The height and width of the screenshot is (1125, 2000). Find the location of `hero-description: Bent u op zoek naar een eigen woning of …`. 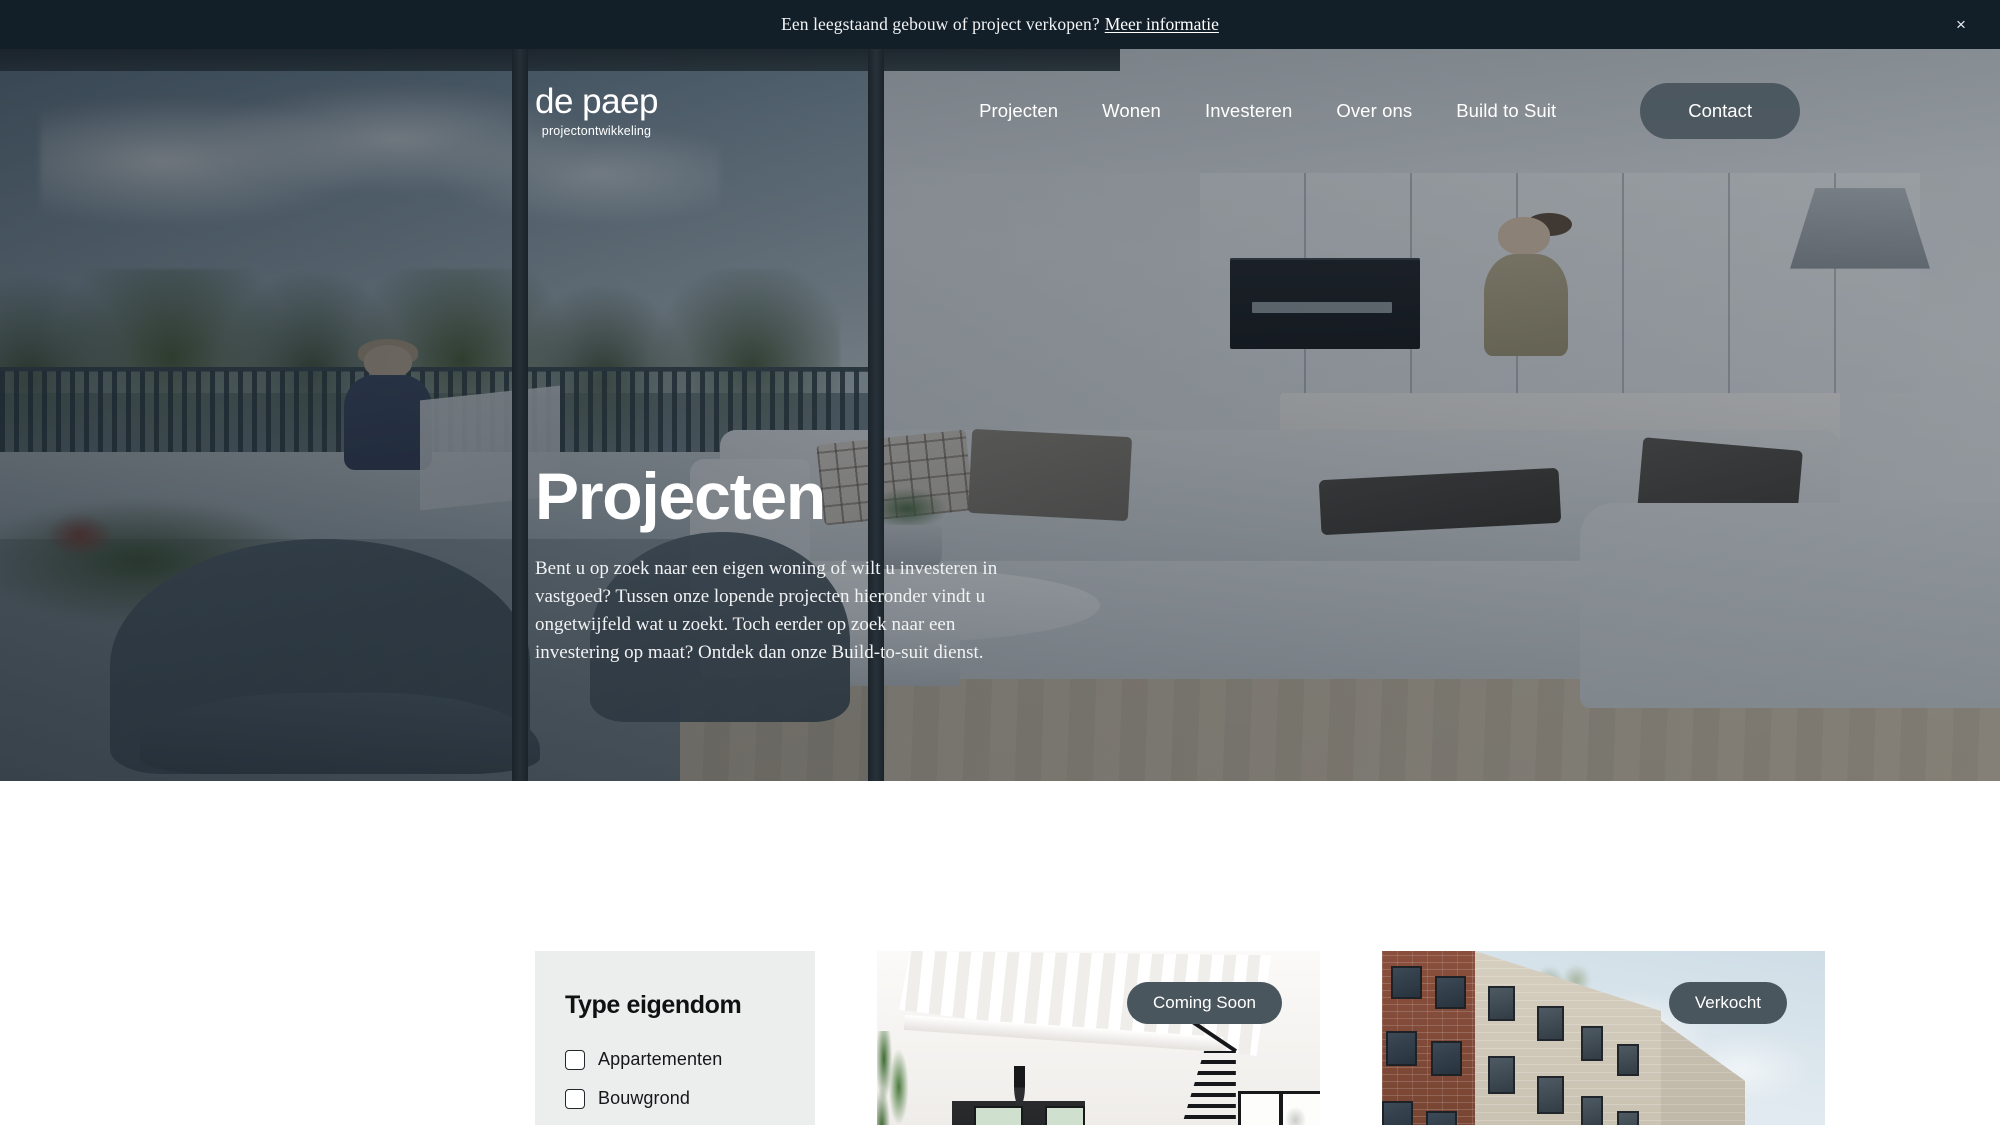

hero-description: Bent u op zoek naar een eigen woning of … is located at coordinates (766, 610).